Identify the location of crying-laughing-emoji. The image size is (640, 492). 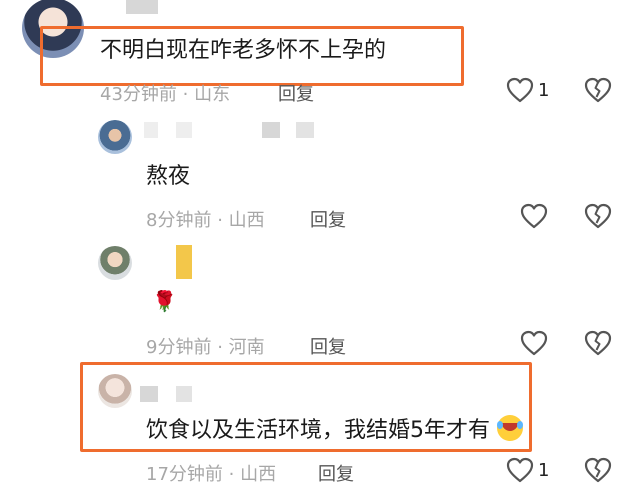
(510, 428).